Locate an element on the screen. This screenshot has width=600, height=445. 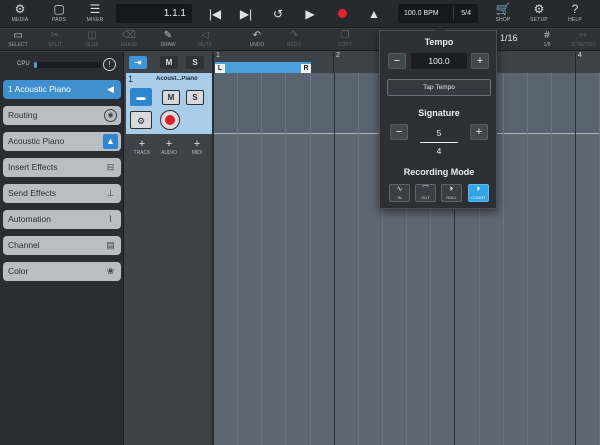
glue-icon: ◫ is located at coordinates (92, 35).